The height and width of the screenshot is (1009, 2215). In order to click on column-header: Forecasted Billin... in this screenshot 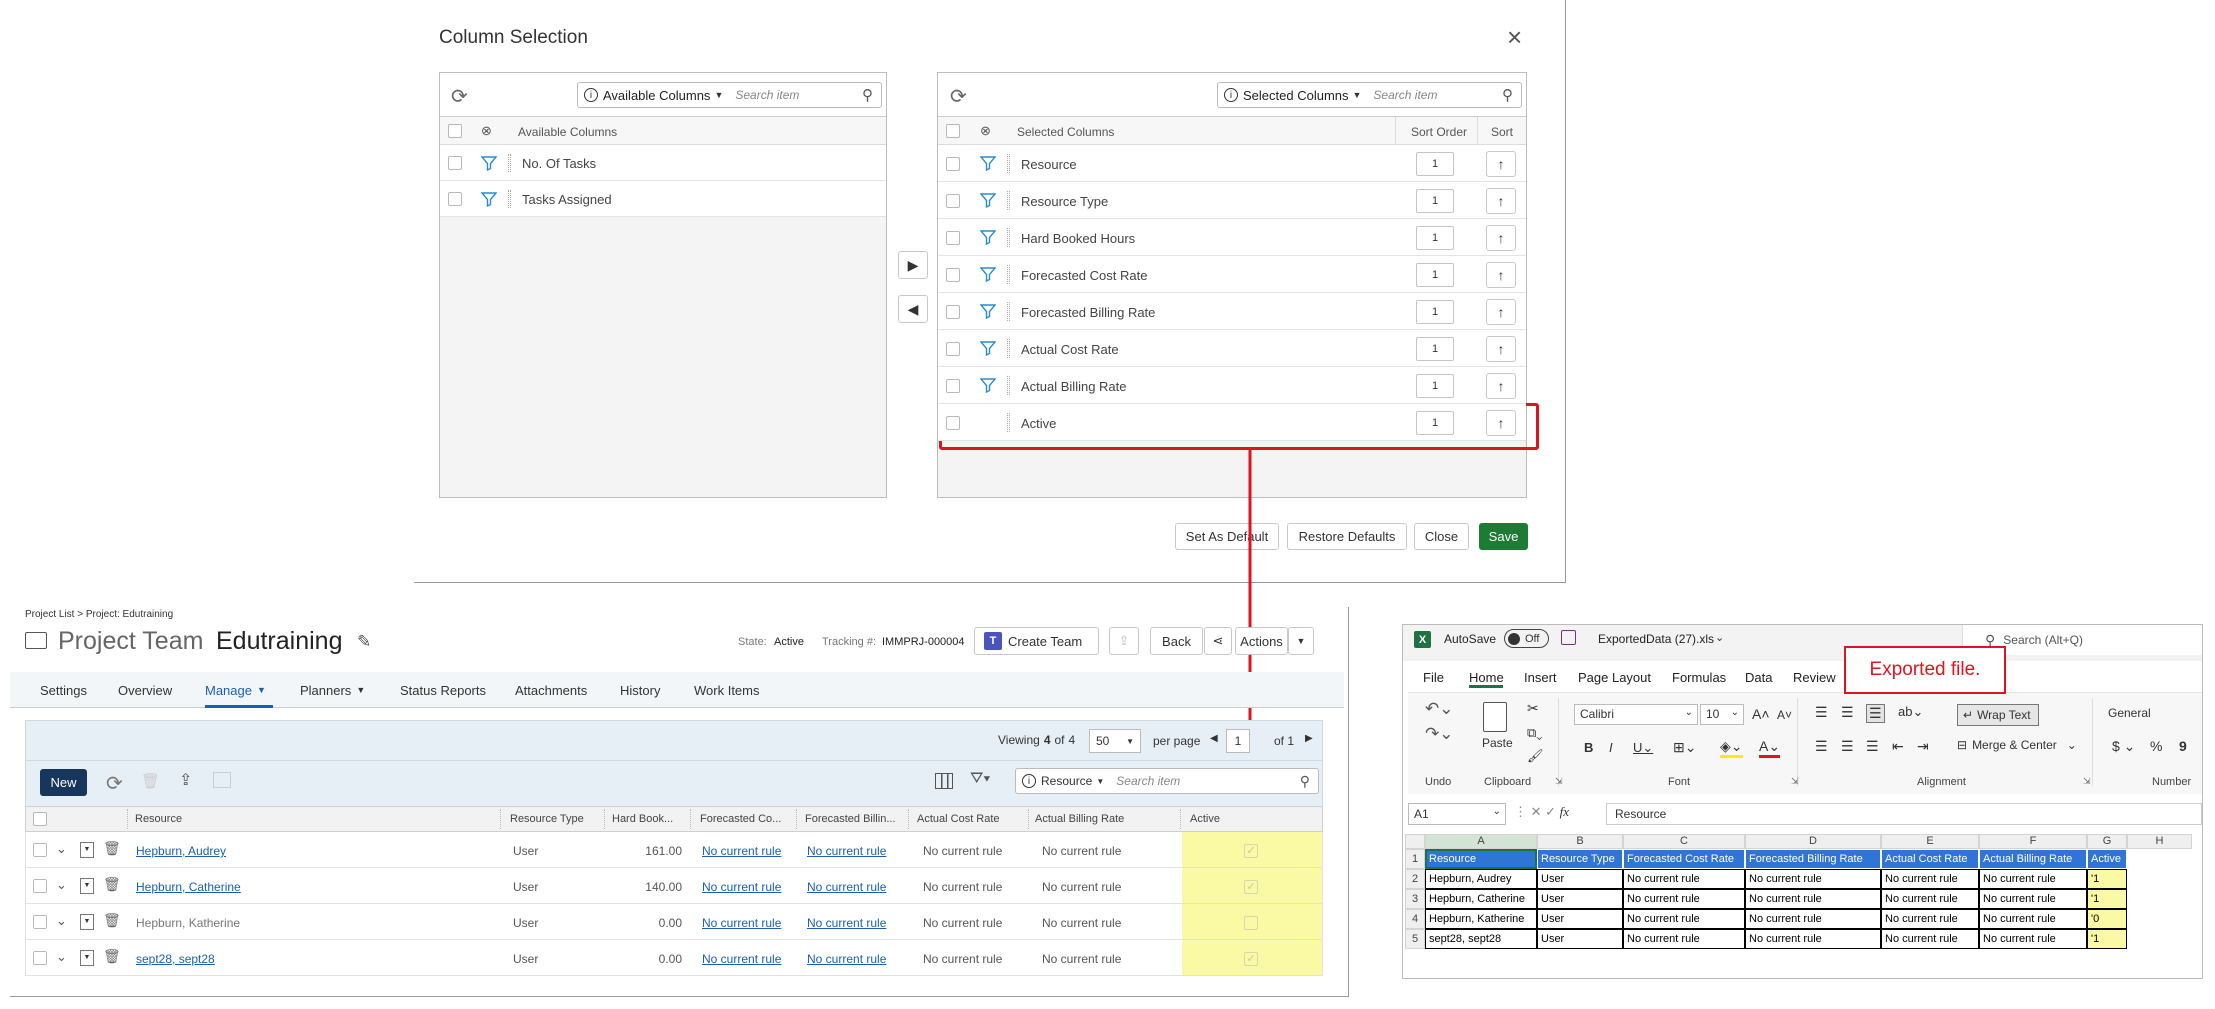, I will do `click(850, 819)`.